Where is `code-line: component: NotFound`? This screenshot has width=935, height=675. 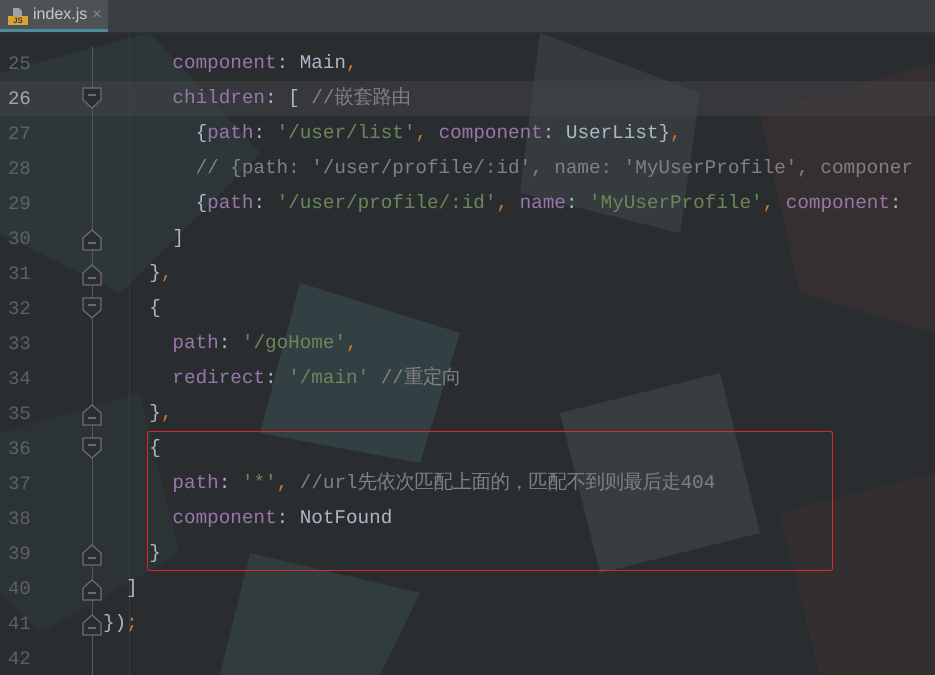
code-line: component: NotFound is located at coordinates (281, 518).